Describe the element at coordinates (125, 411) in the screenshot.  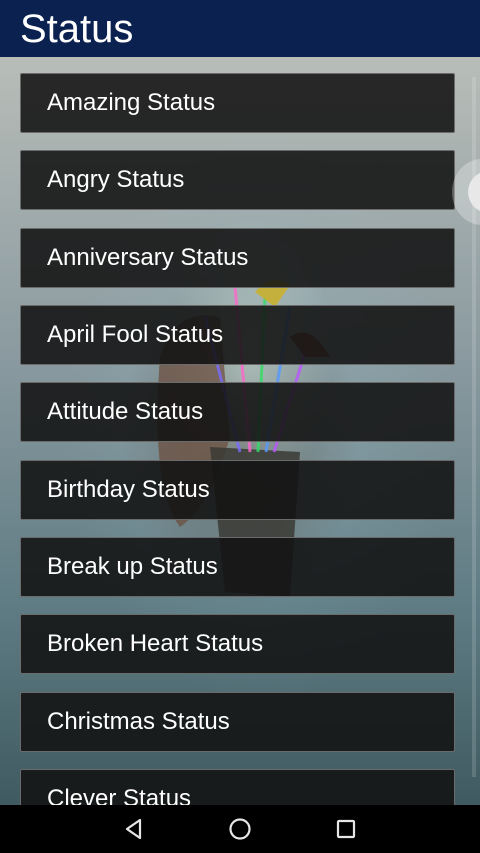
I see `list-item-label: Attitude Status` at that location.